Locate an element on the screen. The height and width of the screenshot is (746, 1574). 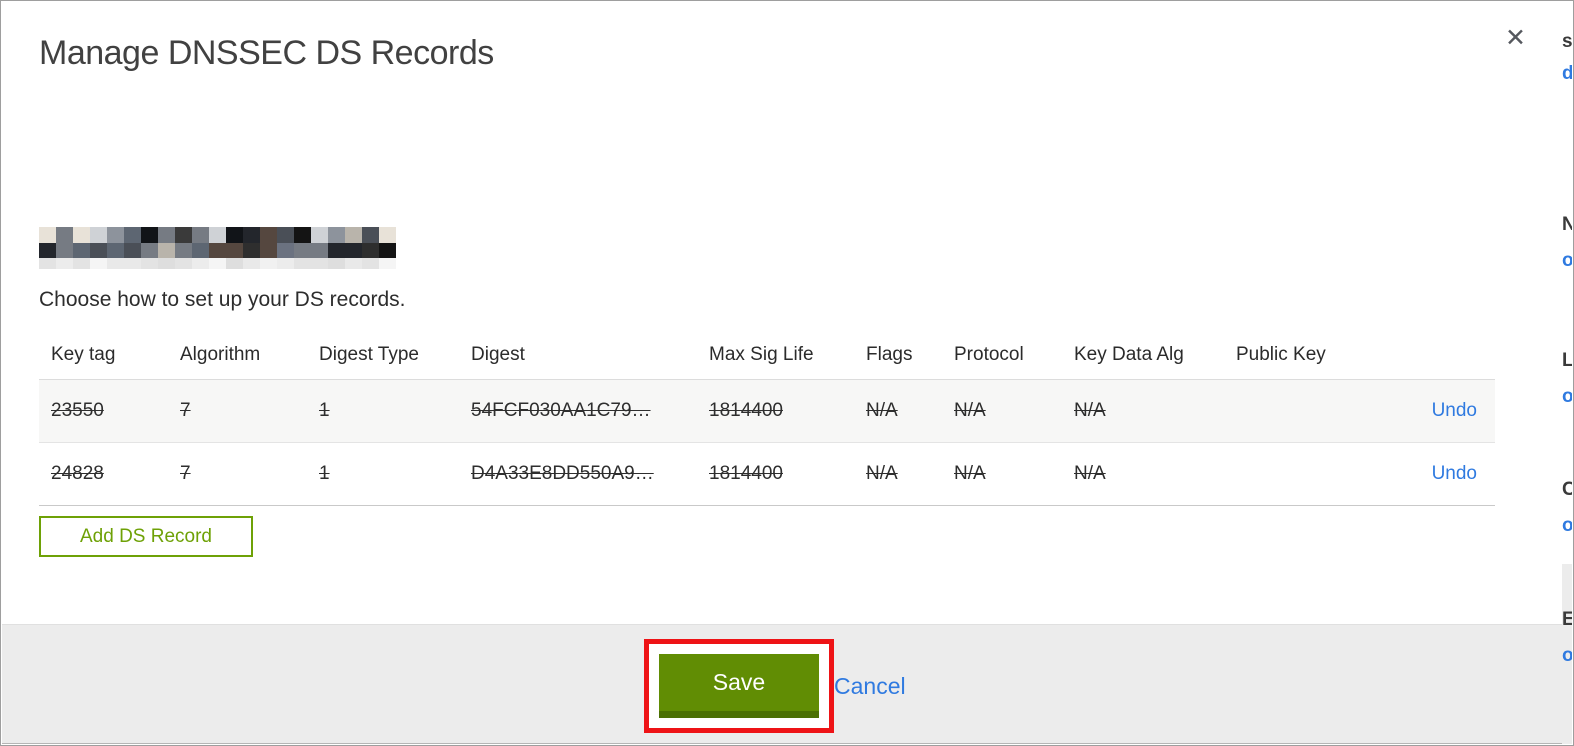
column-header-digest-type: Digest Type is located at coordinates (369, 354).